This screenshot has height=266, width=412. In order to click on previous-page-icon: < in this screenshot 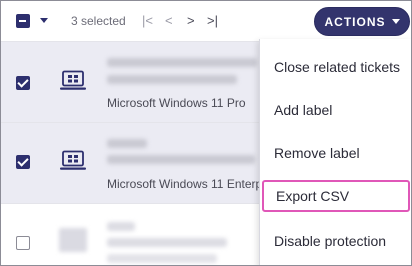, I will do `click(169, 21)`.